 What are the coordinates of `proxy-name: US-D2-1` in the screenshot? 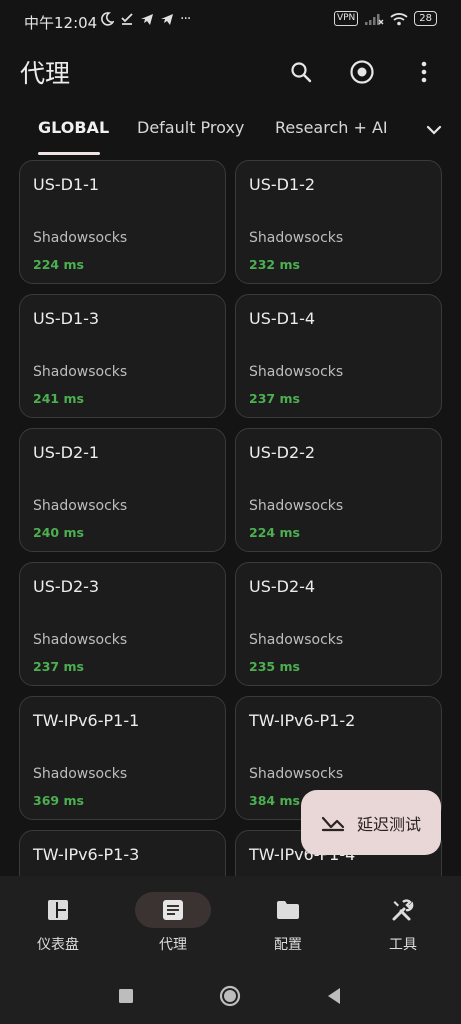 It's located at (66, 452).